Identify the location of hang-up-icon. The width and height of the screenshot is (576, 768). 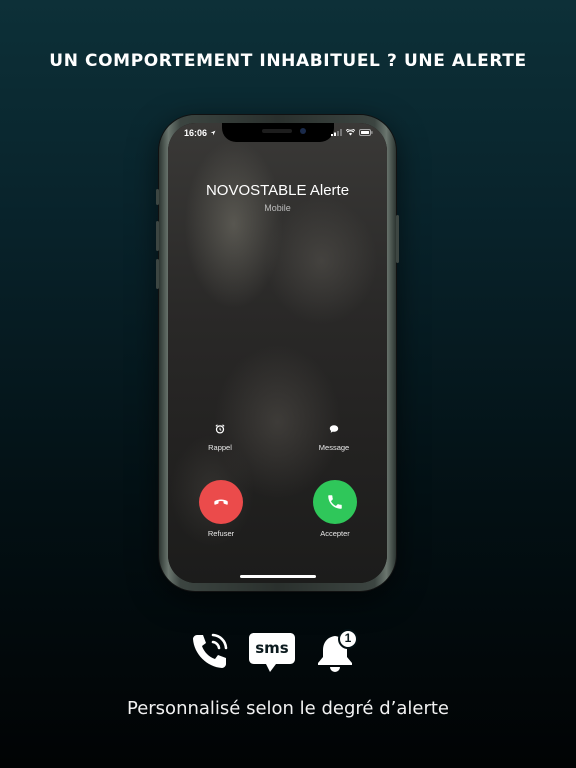
(221, 502).